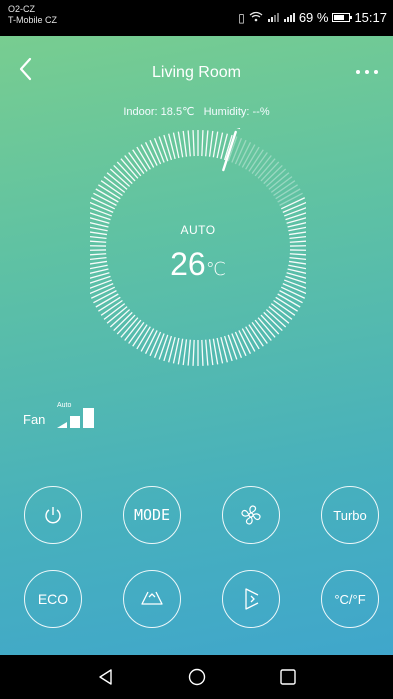 This screenshot has height=699, width=393. What do you see at coordinates (256, 18) in the screenshot?
I see `wifi-icon` at bounding box center [256, 18].